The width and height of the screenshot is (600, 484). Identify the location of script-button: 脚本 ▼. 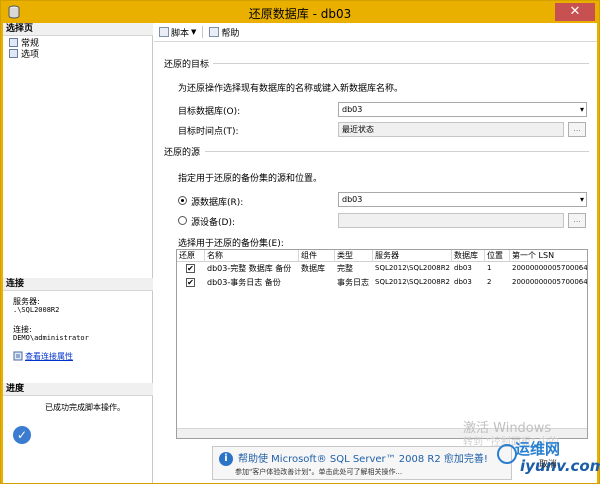
(177, 32).